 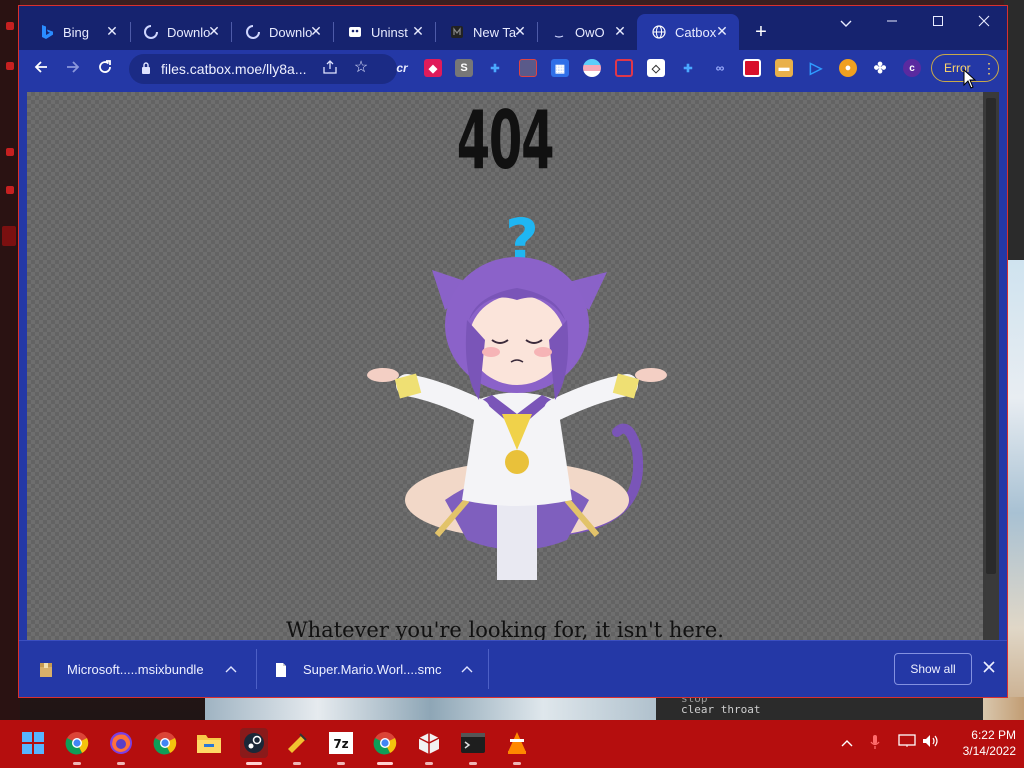 What do you see at coordinates (656, 68) in the screenshot?
I see `diamond-extension-icon: ◇` at bounding box center [656, 68].